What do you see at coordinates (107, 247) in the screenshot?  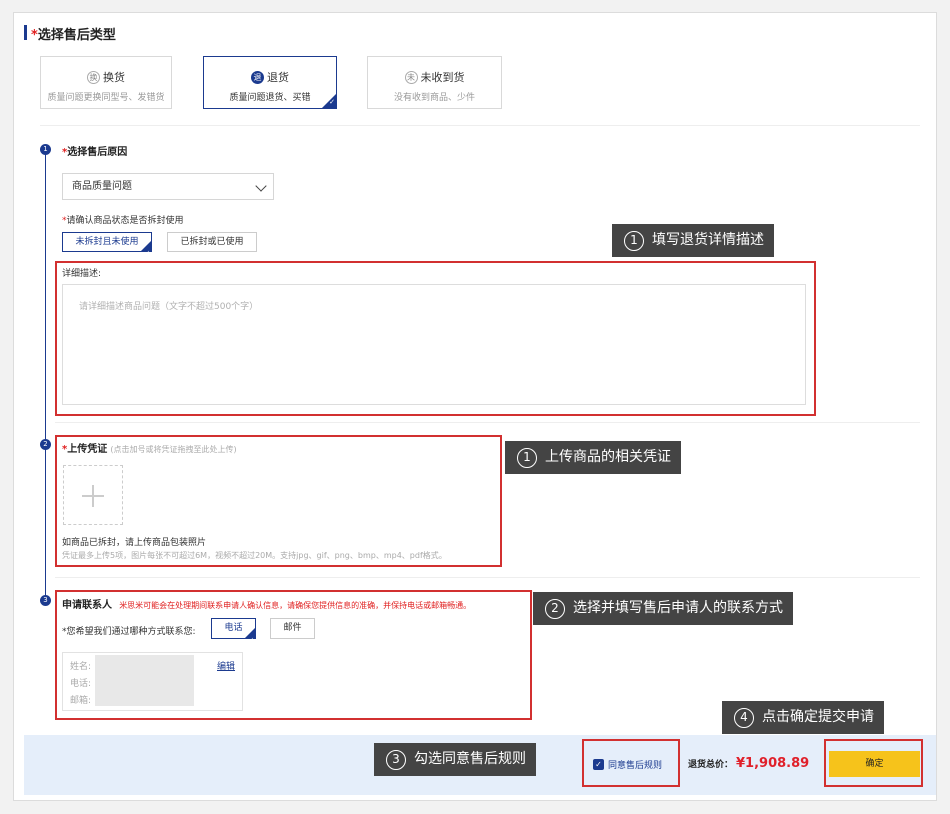 I see `status-option-unopened: 未拆封且未使用` at bounding box center [107, 247].